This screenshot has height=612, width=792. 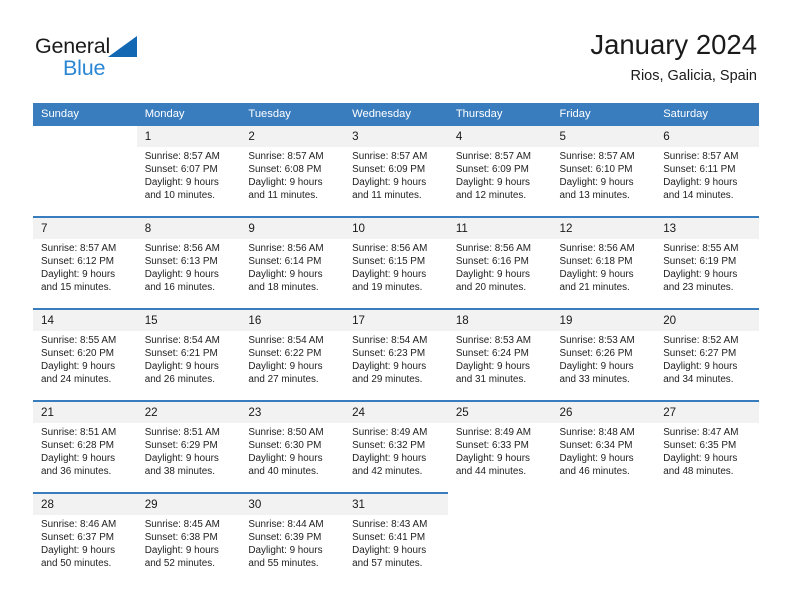 What do you see at coordinates (390, 432) in the screenshot?
I see `day-detail-line: Sunrise: 8:49 AM` at bounding box center [390, 432].